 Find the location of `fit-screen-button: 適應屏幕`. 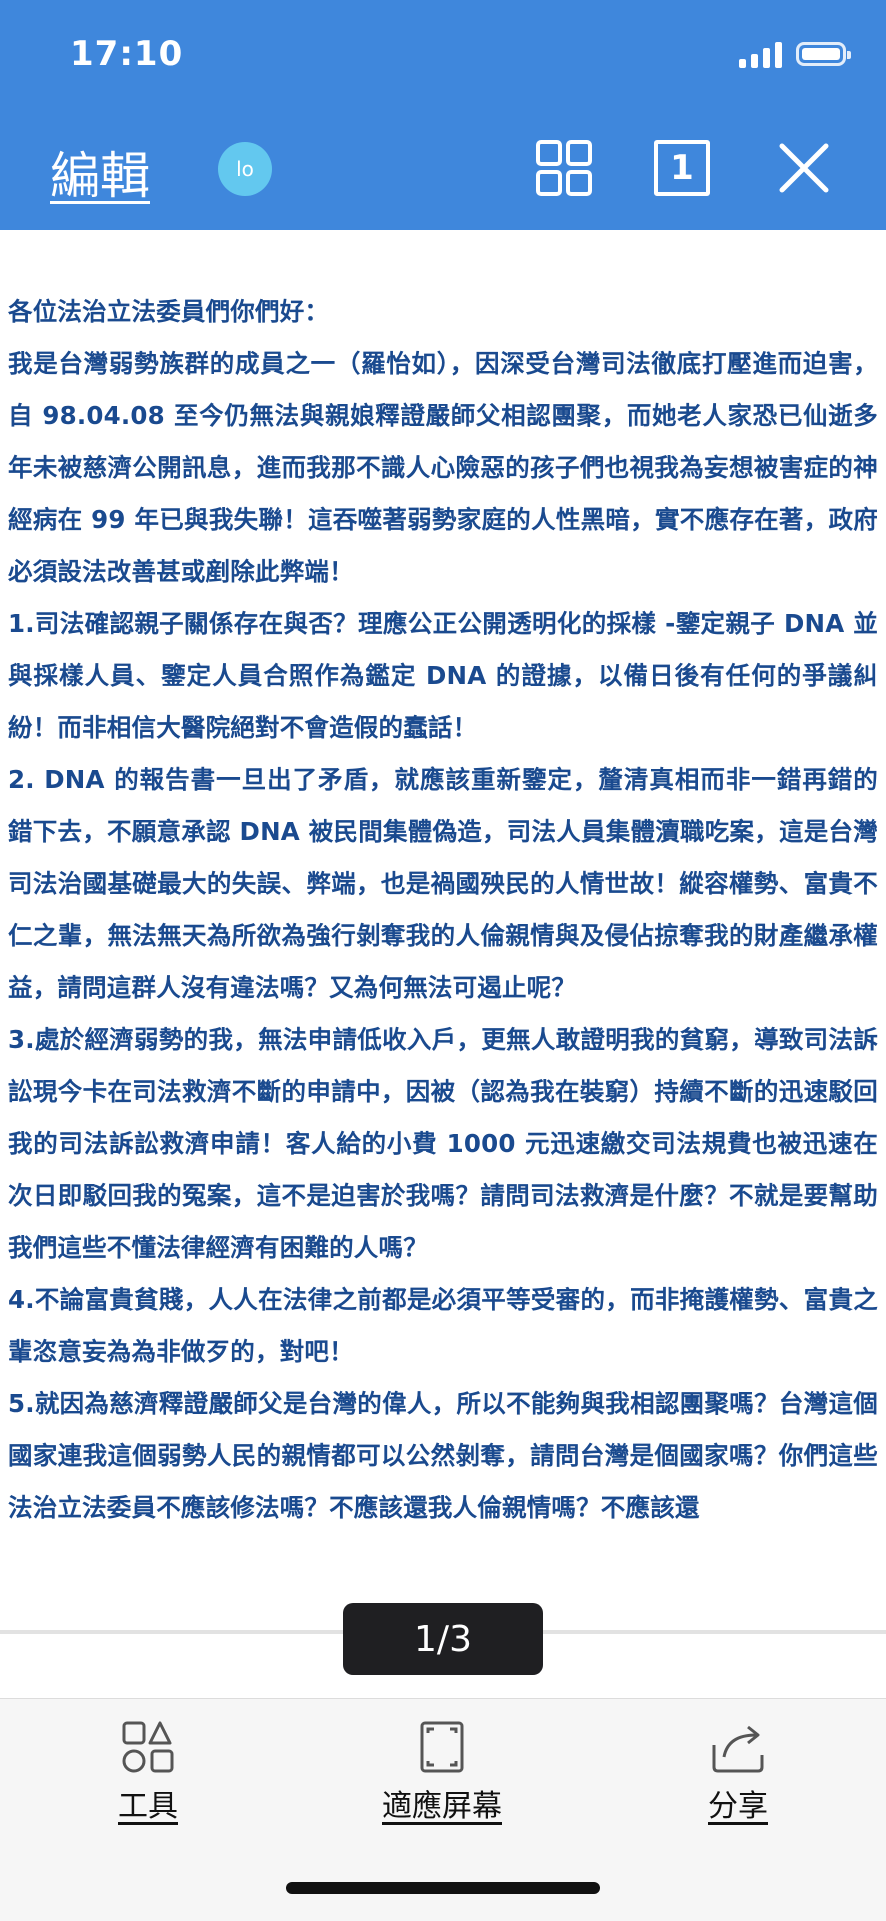

fit-screen-button: 適應屏幕 is located at coordinates (442, 1772).